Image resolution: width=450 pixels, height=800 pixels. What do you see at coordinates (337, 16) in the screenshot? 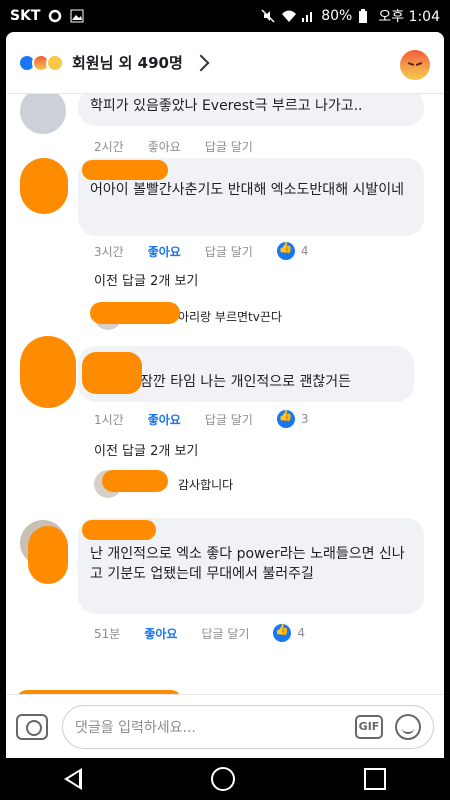
I see `battery-percent: 80%` at bounding box center [337, 16].